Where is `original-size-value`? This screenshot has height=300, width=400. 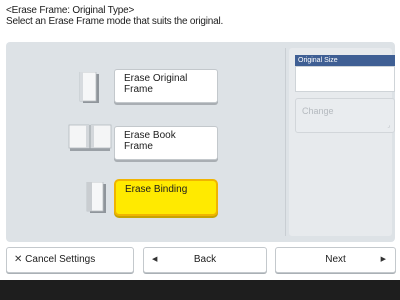 original-size-value is located at coordinates (345, 79).